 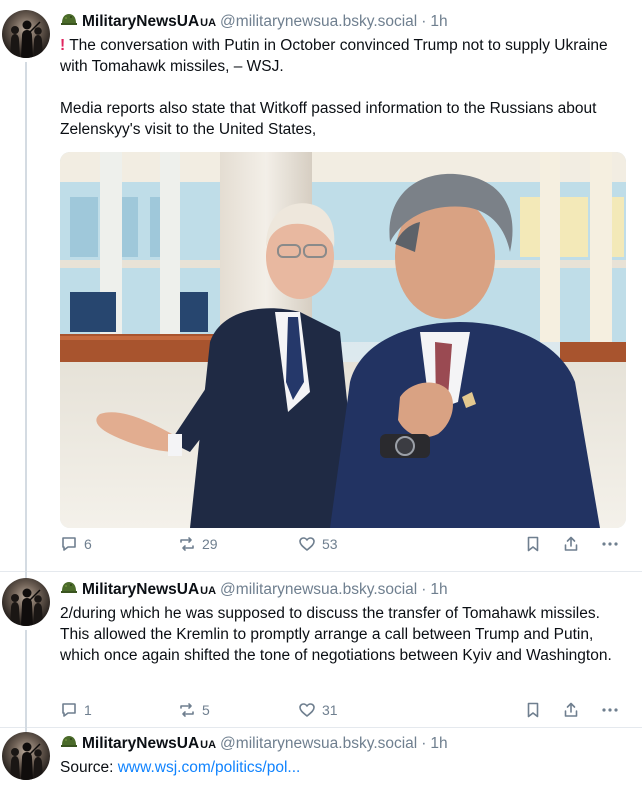 I want to click on repost-count: 29, so click(x=210, y=544).